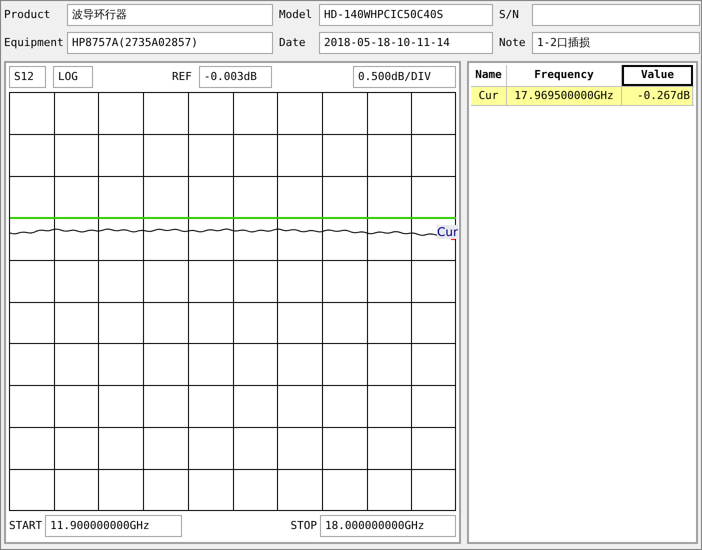  Describe the element at coordinates (27, 77) in the screenshot. I see `parameter-field: S12` at that location.